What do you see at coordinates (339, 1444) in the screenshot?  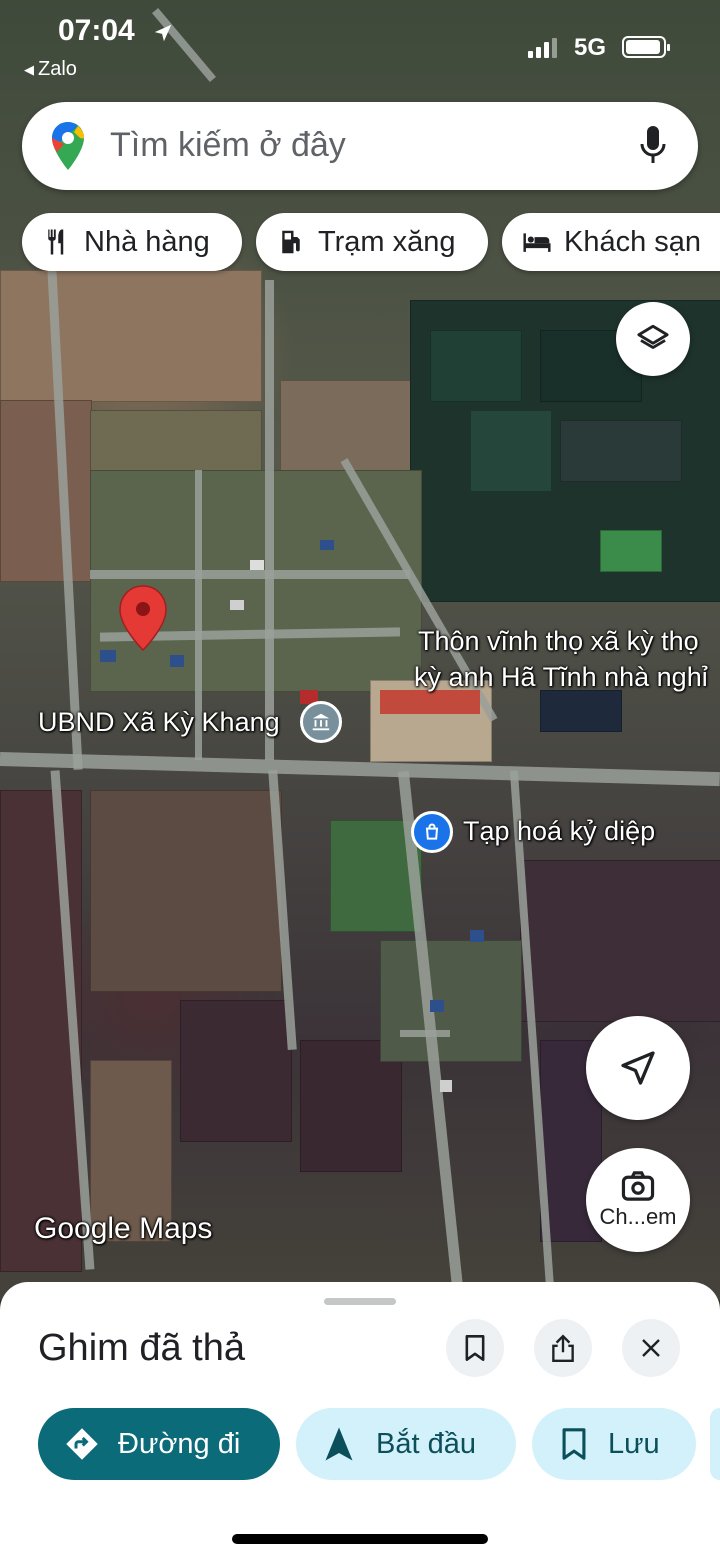 I see `start-navigation-icon` at bounding box center [339, 1444].